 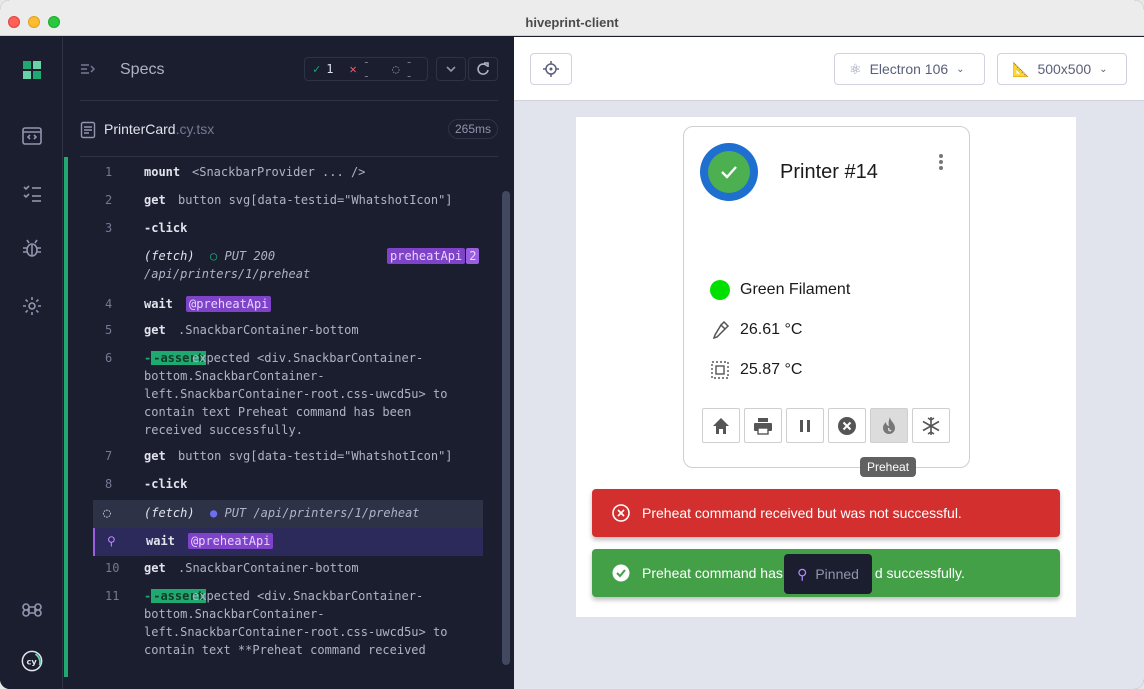 I want to click on command-row: 10 get .SnackbarContainer-bottom, so click(x=288, y=574).